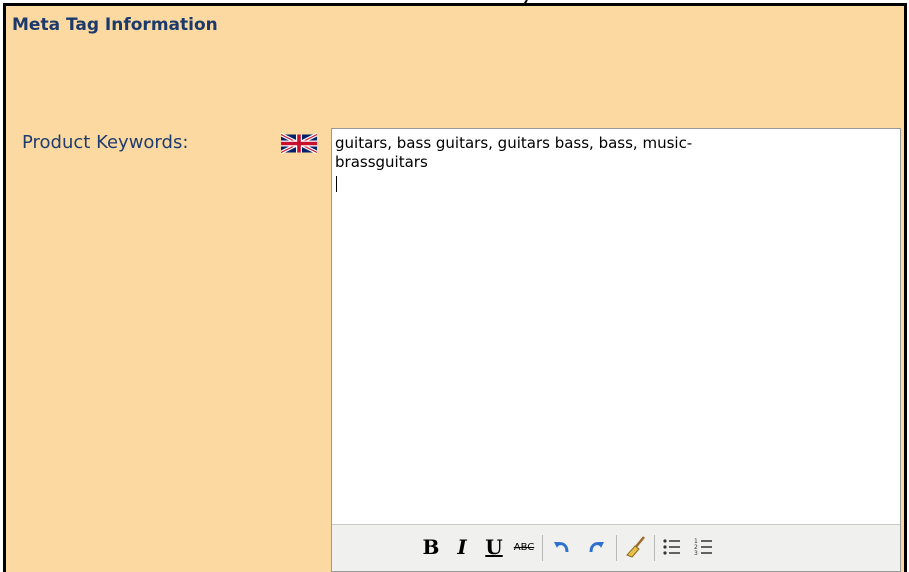 The width and height of the screenshot is (909, 572). I want to click on redo-icon, so click(596, 547).